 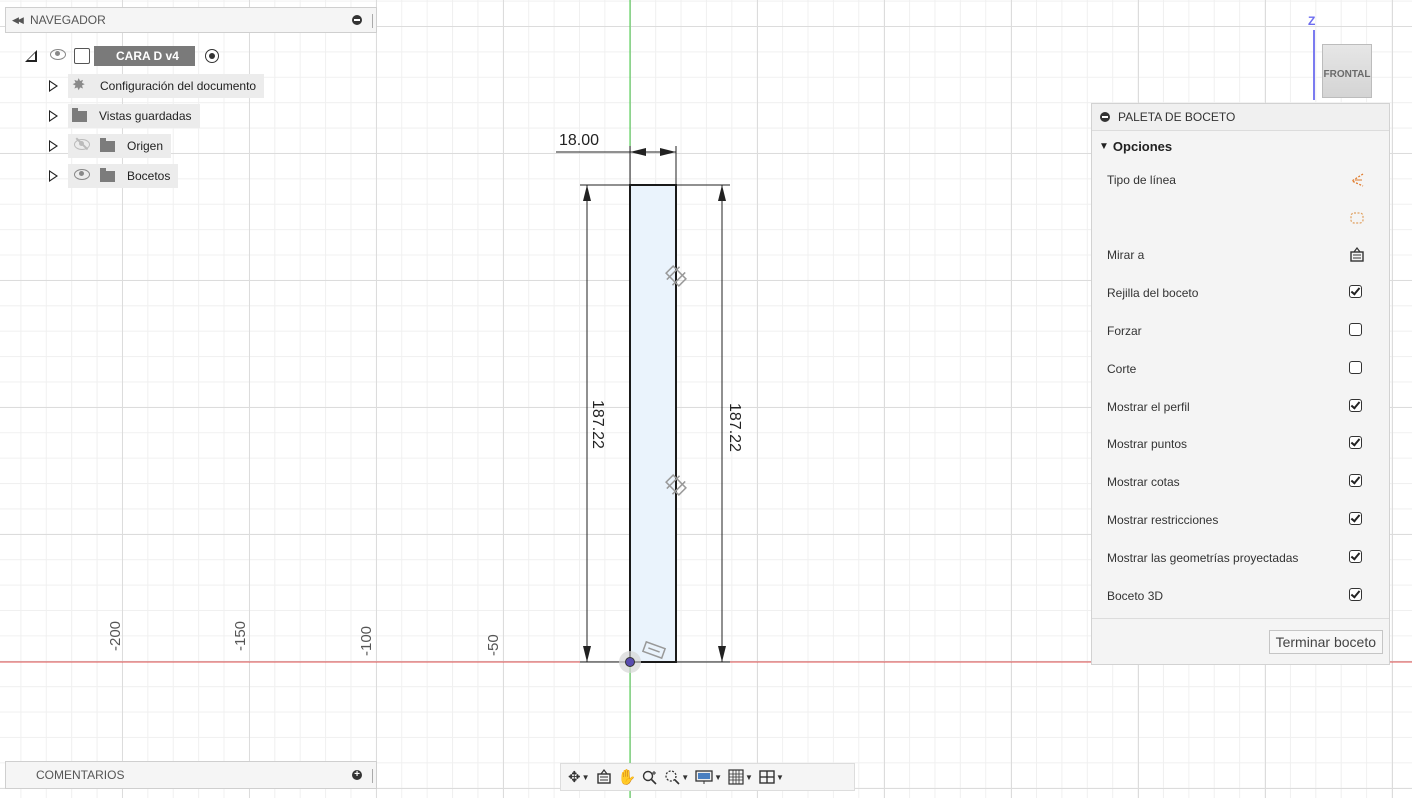 I want to click on snap-checkbox, so click(x=1355, y=330).